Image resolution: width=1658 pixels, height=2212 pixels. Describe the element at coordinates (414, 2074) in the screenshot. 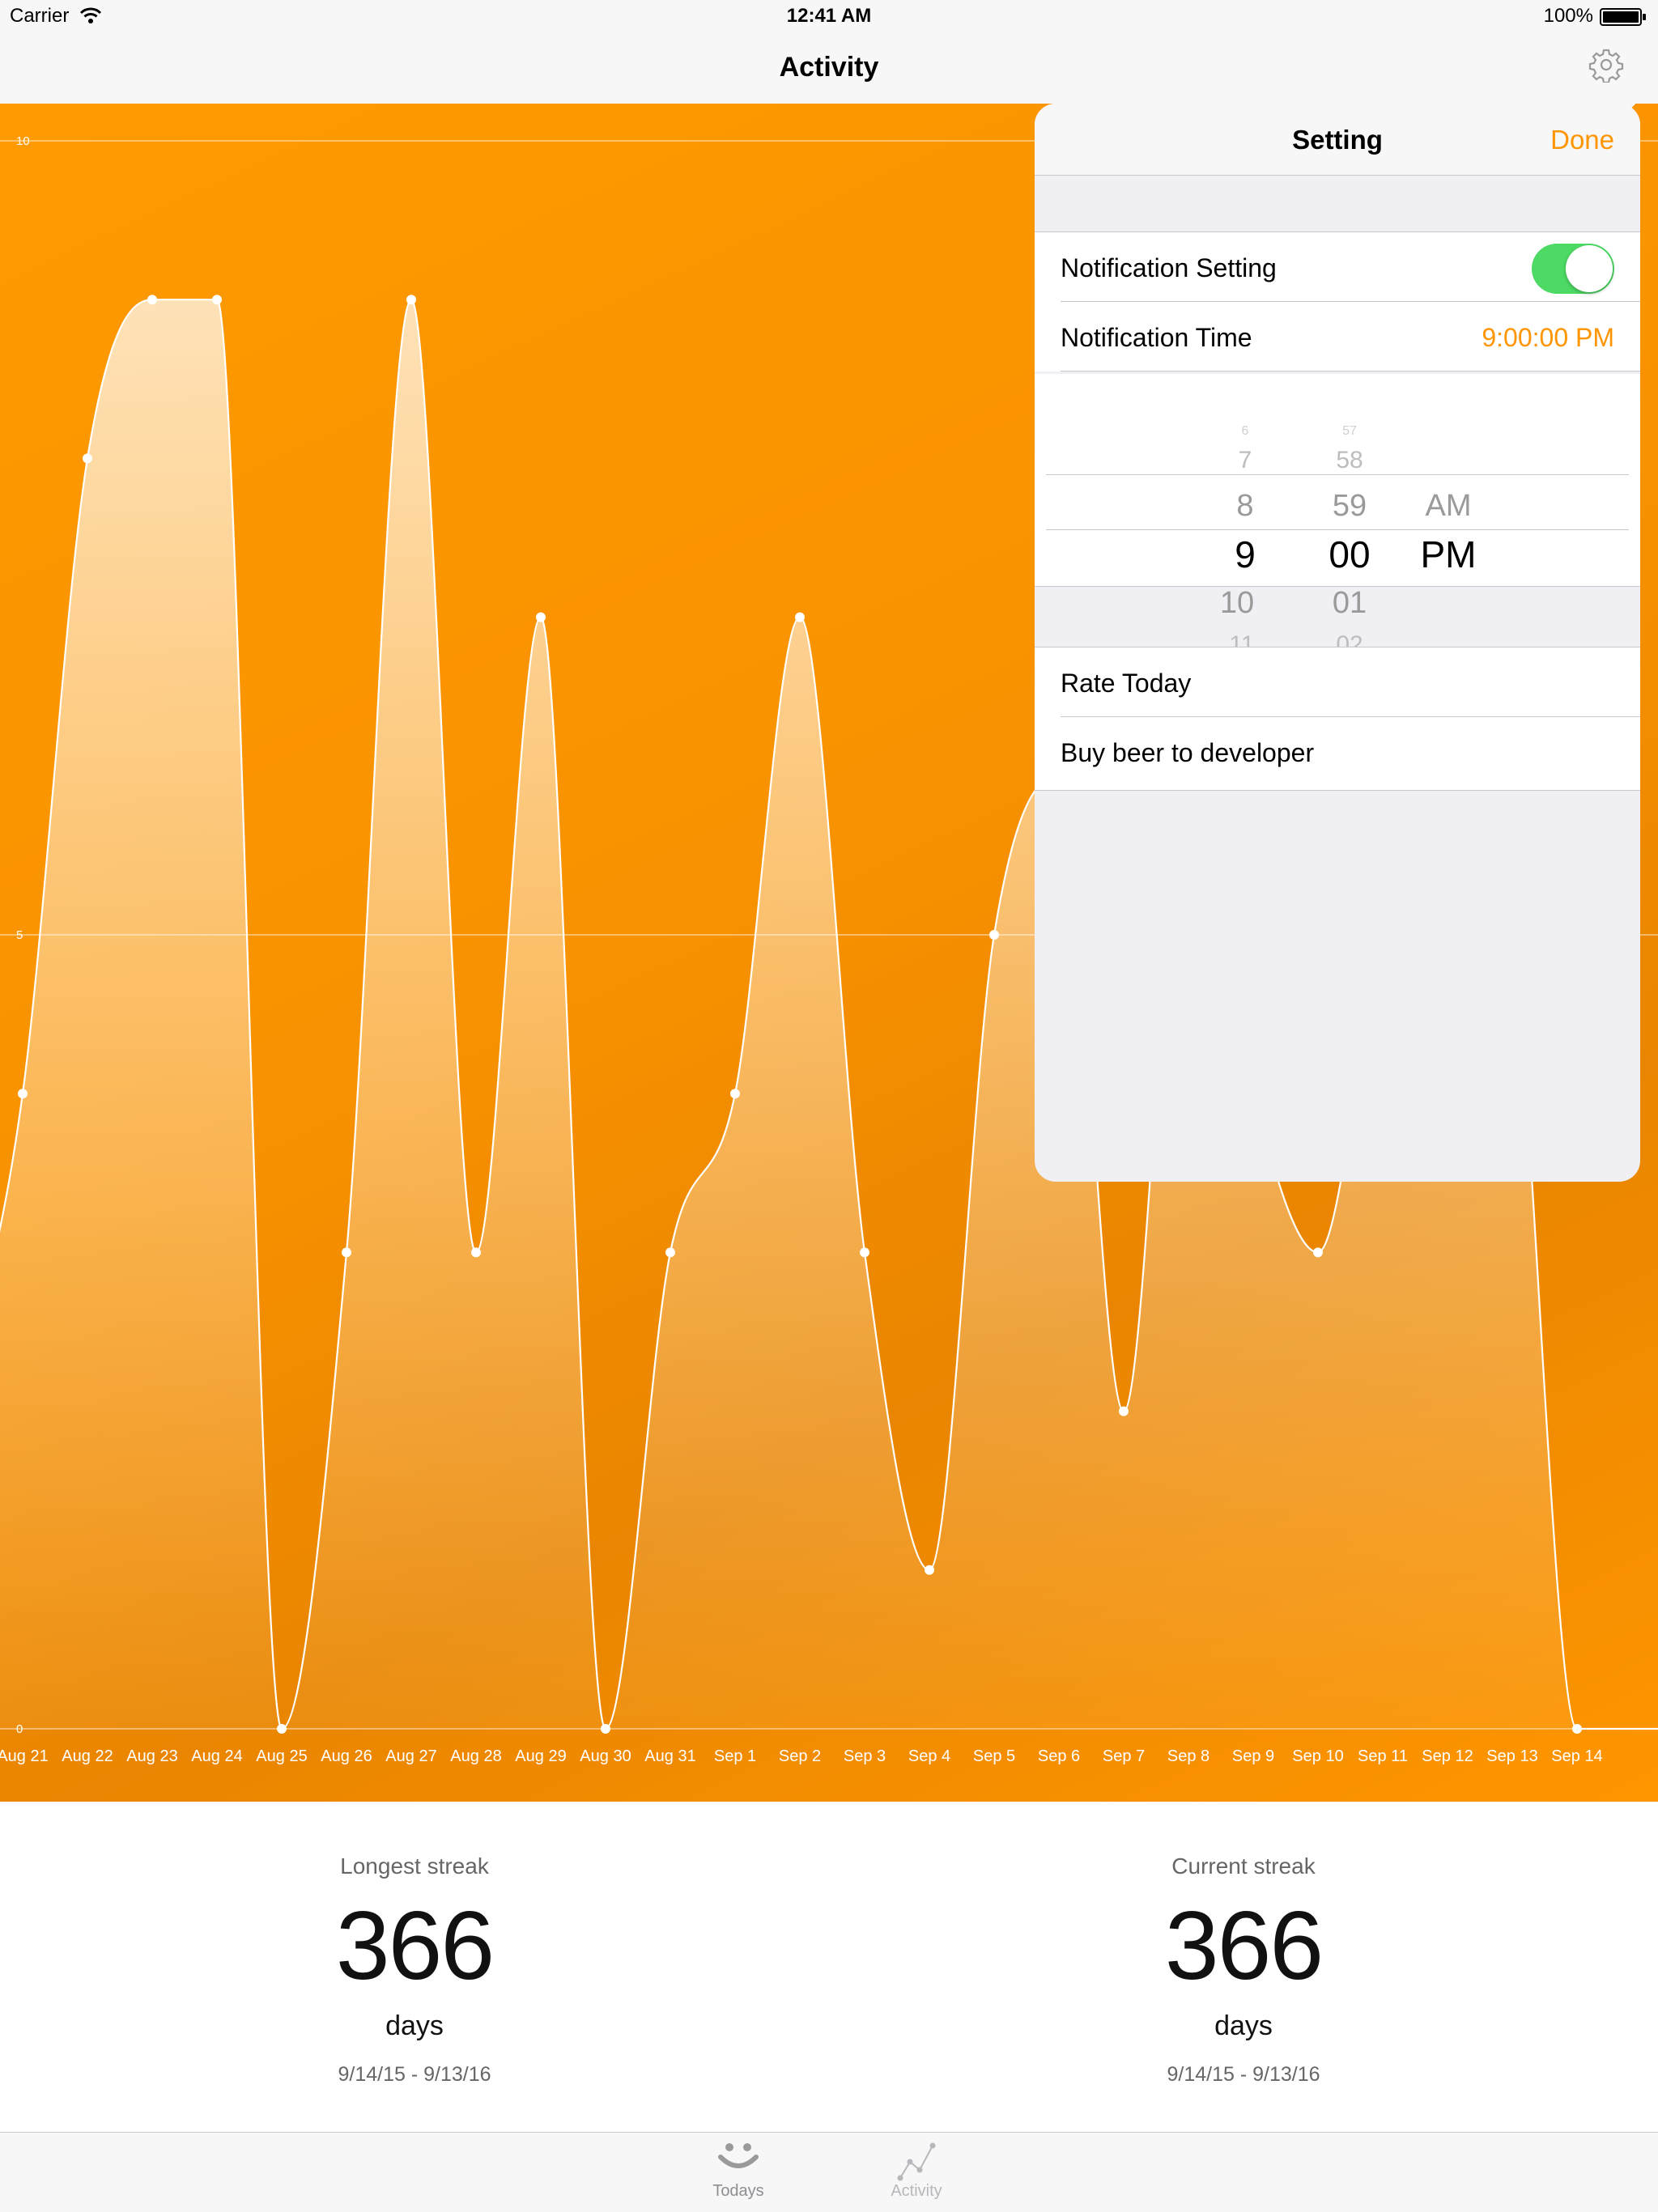

I see `longest-streak-range: 9/14/15 - 9/13/16` at that location.